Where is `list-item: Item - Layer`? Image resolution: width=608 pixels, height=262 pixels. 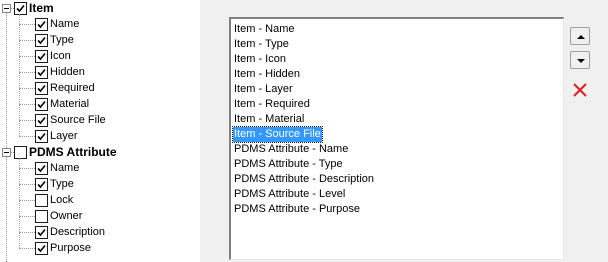 list-item: Item - Layer is located at coordinates (263, 89).